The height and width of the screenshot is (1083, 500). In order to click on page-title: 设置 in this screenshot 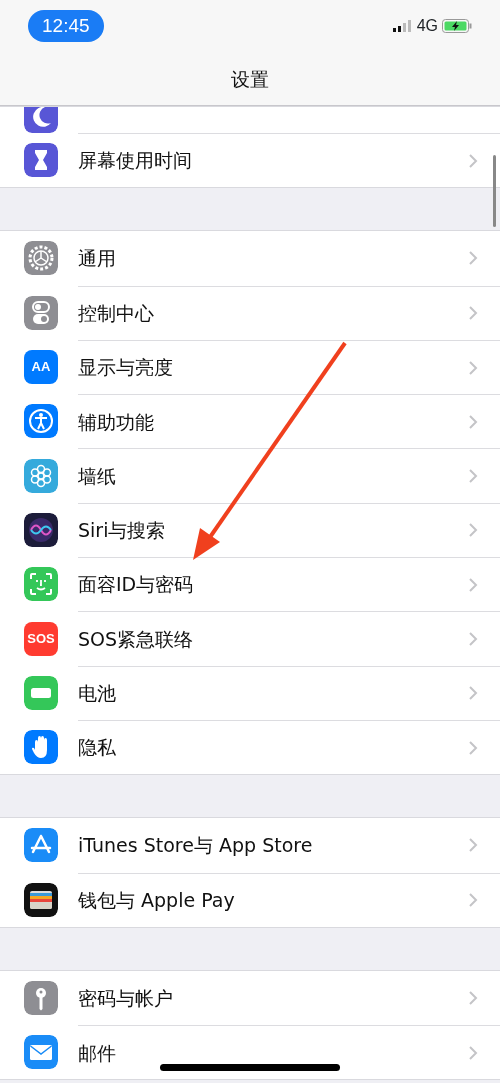, I will do `click(250, 79)`.